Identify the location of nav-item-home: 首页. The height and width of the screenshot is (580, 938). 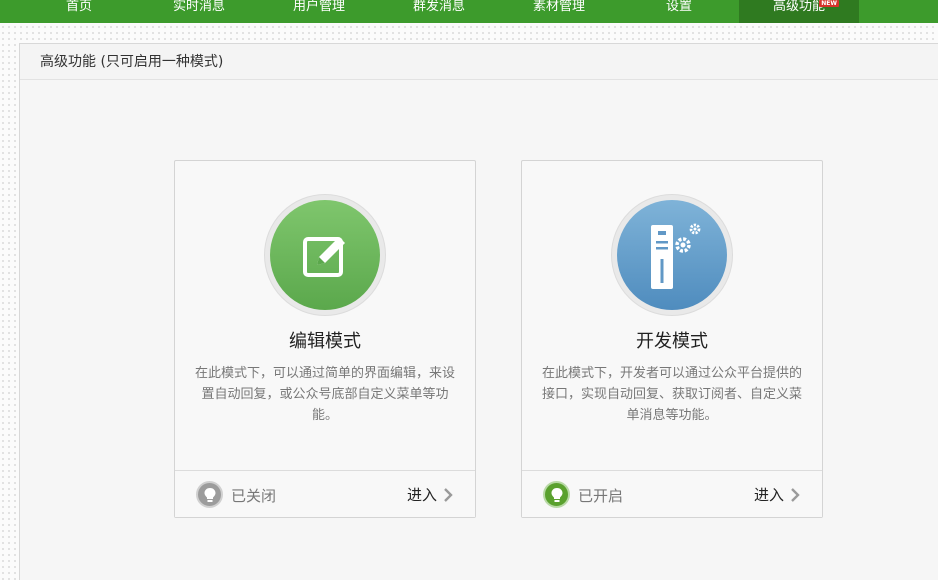
(79, 11).